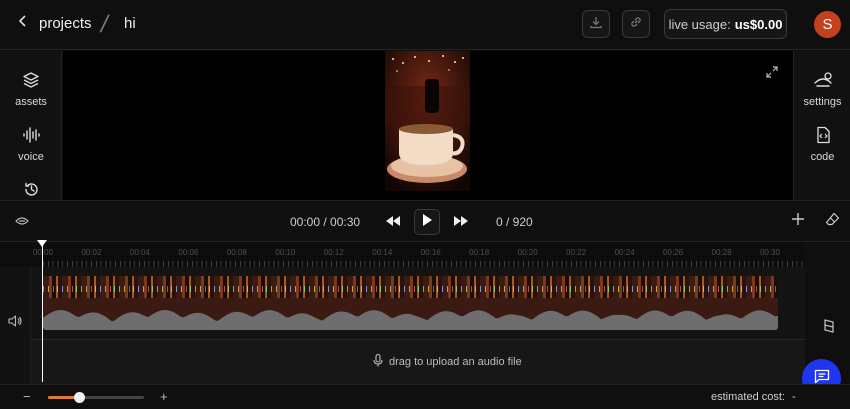 The image size is (850, 409). I want to click on zoom-out-button: −, so click(27, 396).